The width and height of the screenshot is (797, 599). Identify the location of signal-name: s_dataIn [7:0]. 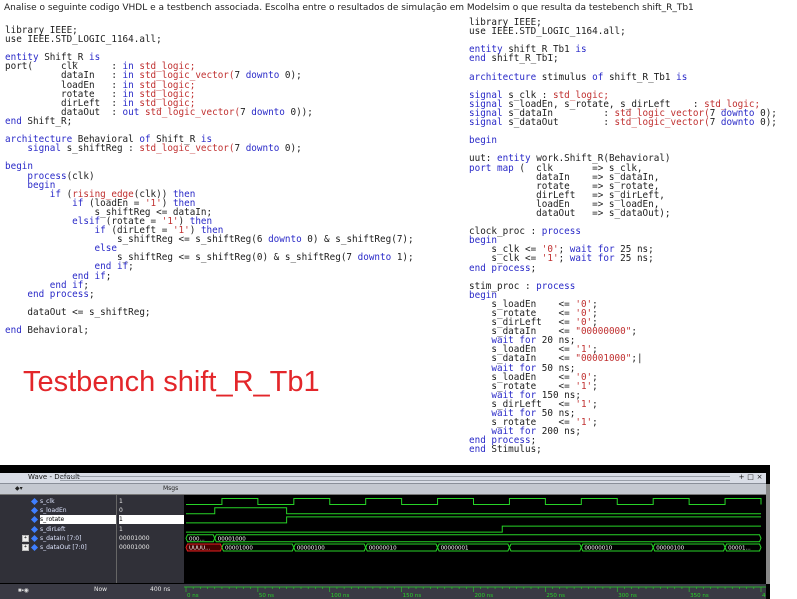
(60, 538).